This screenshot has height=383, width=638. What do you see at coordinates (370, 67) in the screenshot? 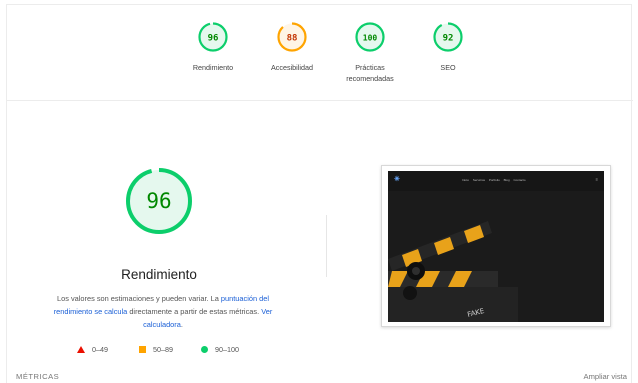
I see `best-practices-label-line1: Prácticas` at bounding box center [370, 67].